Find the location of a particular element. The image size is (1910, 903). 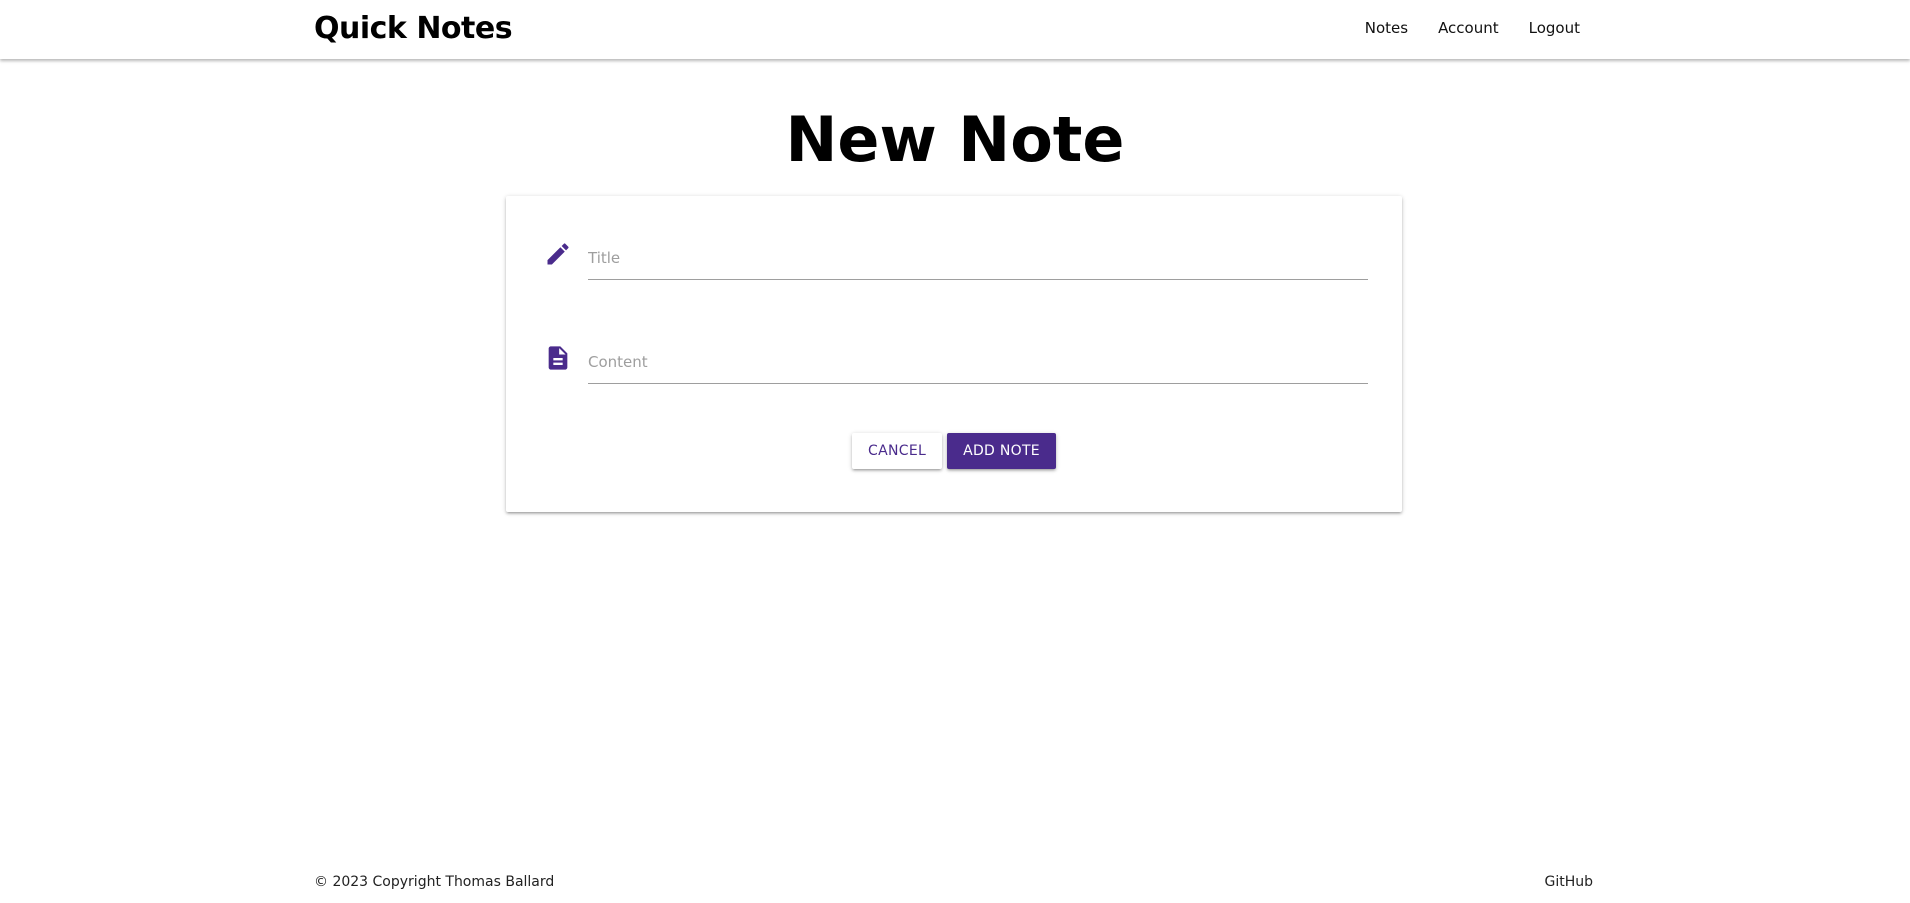

content-input is located at coordinates (978, 362).